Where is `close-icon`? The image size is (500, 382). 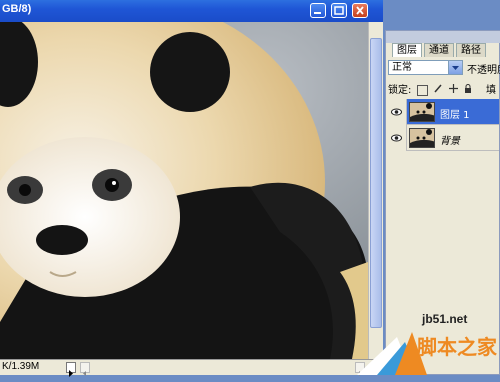
close-icon is located at coordinates (360, 10).